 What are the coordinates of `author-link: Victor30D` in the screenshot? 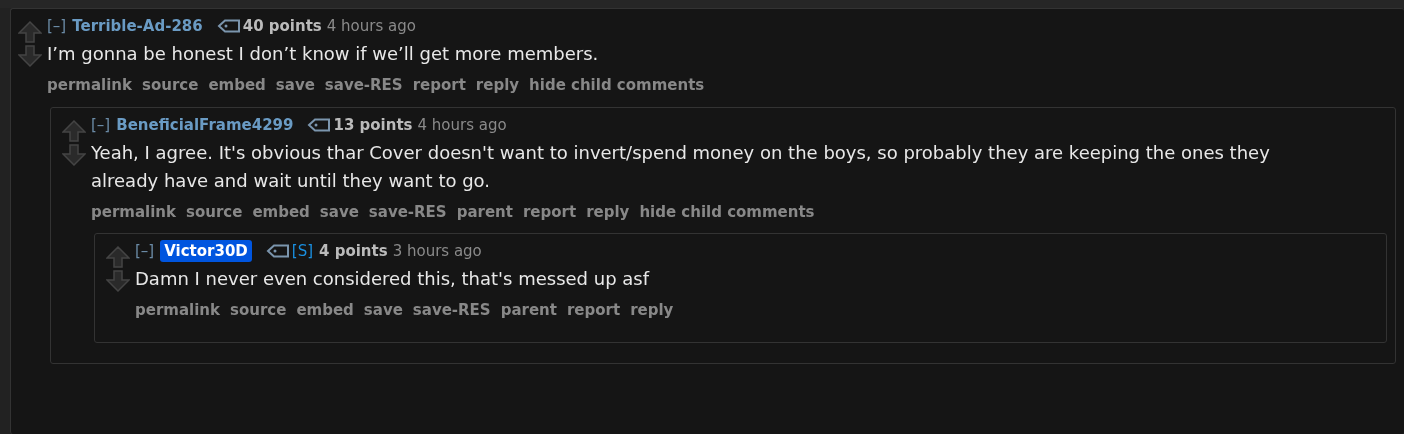 It's located at (206, 251).